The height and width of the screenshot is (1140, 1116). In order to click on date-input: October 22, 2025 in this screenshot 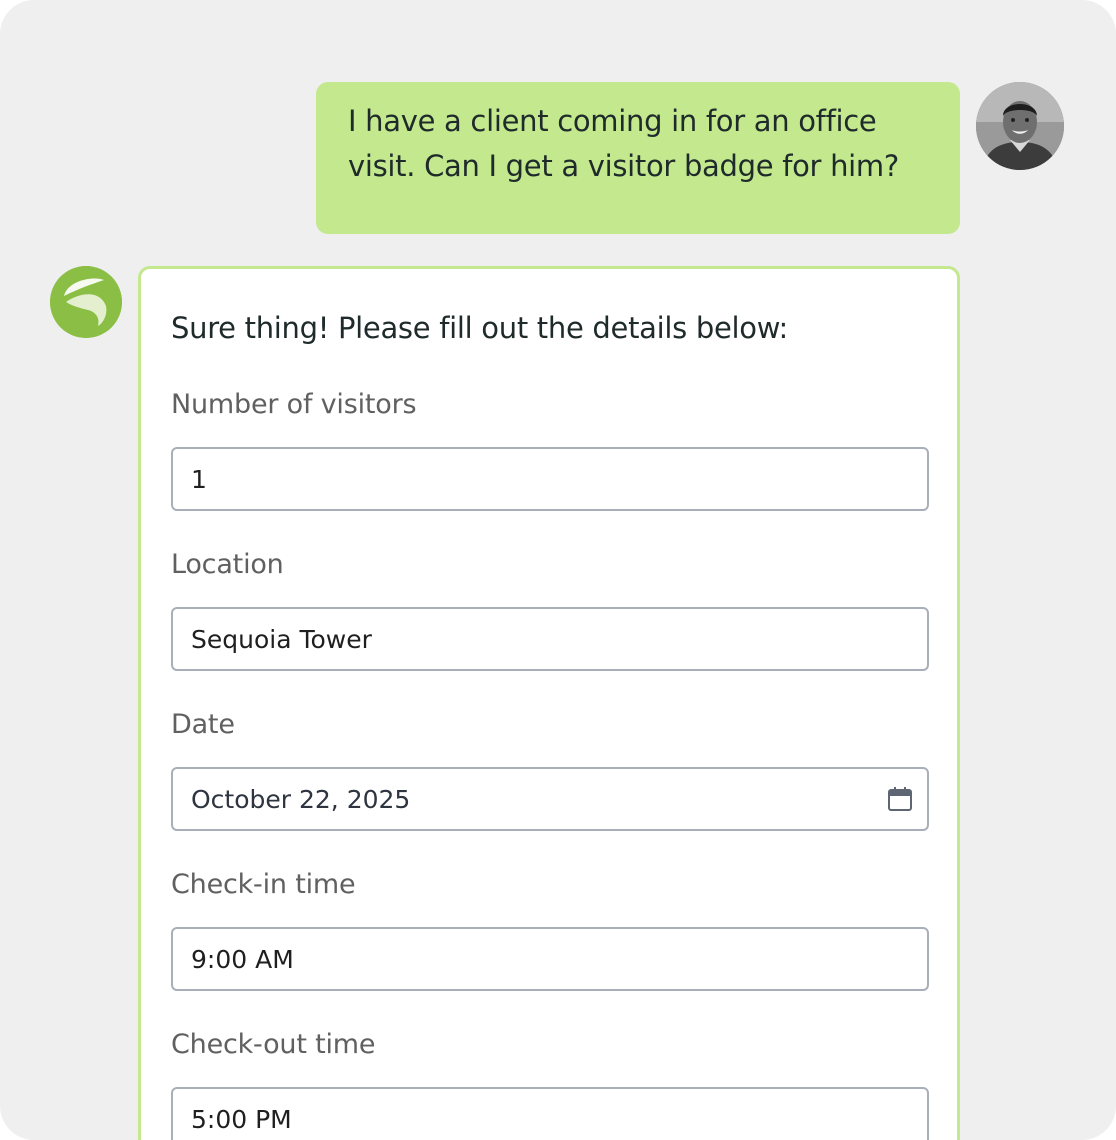, I will do `click(550, 799)`.